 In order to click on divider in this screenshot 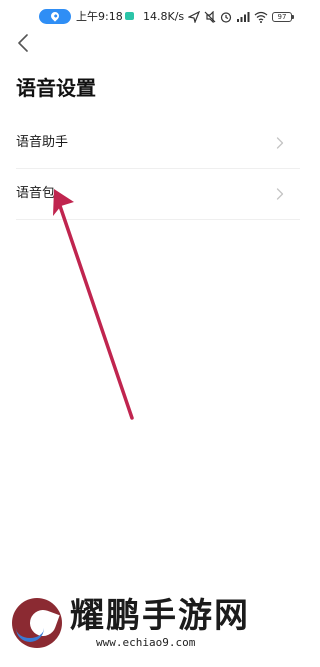, I will do `click(158, 219)`.